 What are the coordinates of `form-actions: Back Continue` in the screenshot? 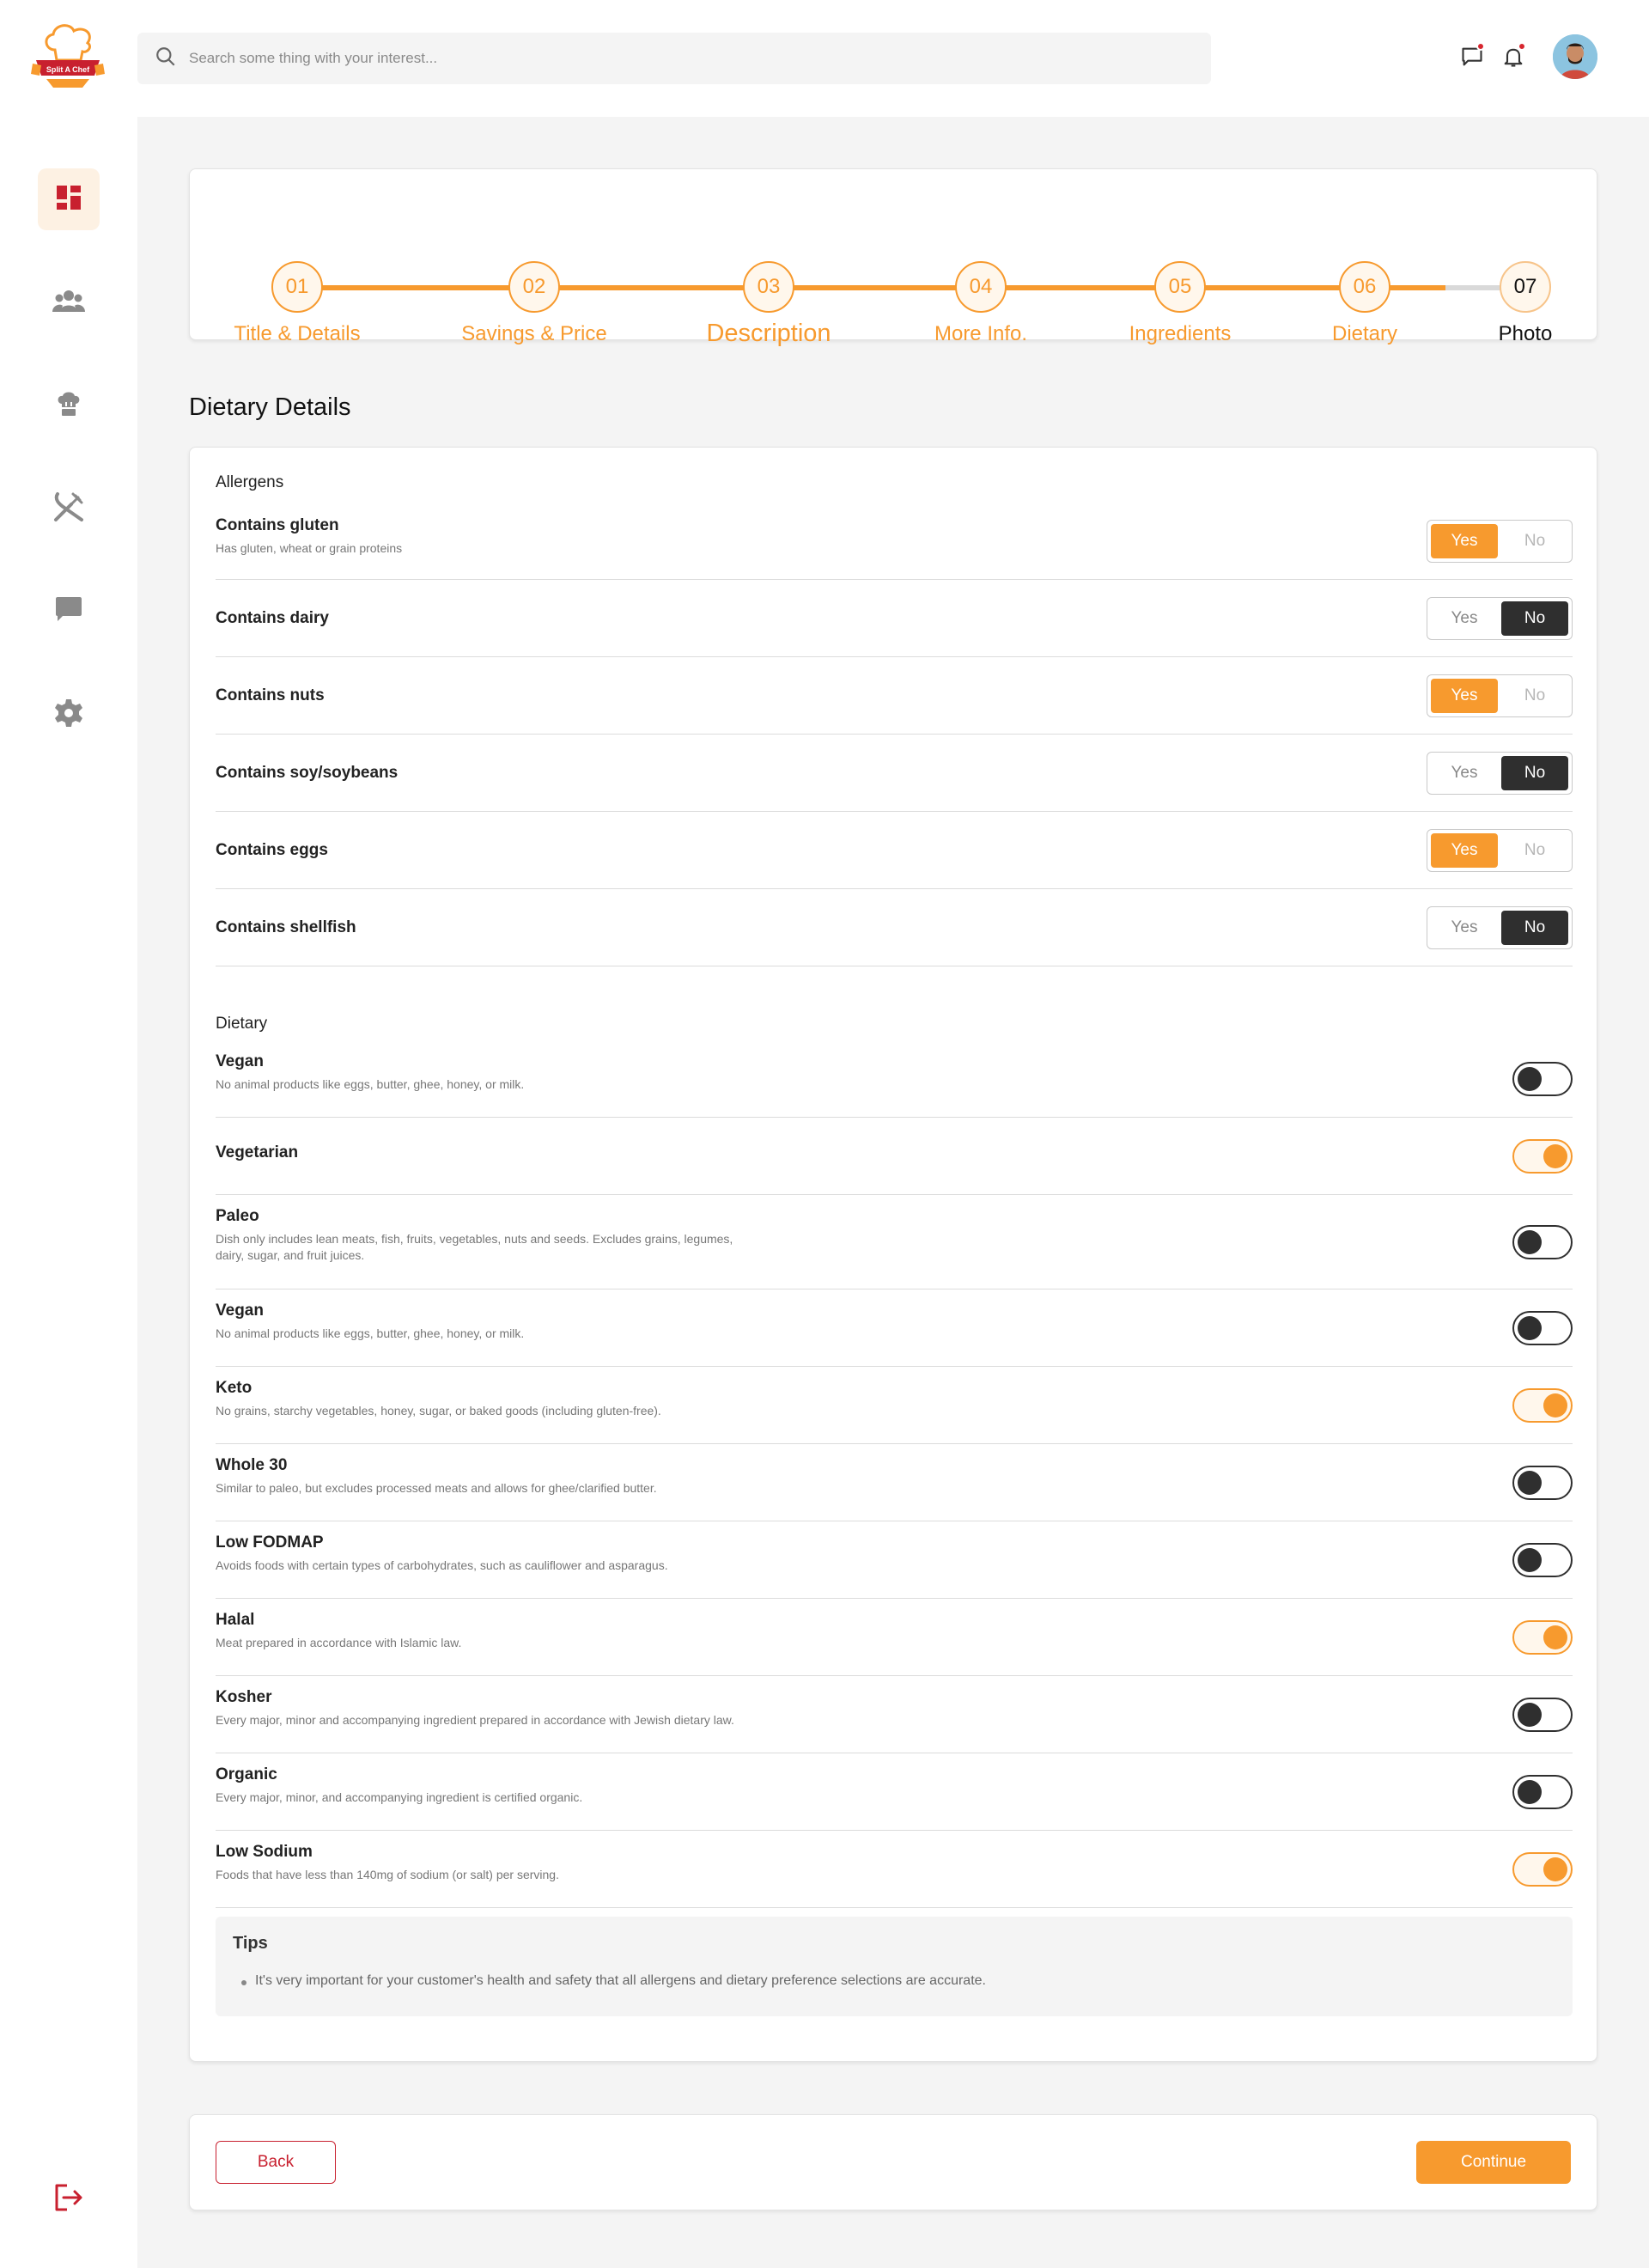 It's located at (893, 2162).